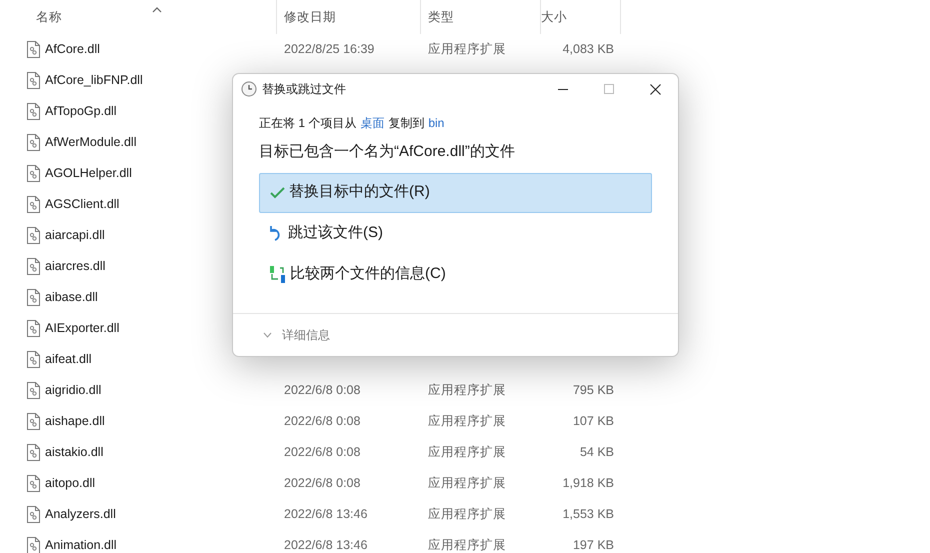  I want to click on file-name: Analyzers.dll, so click(80, 514).